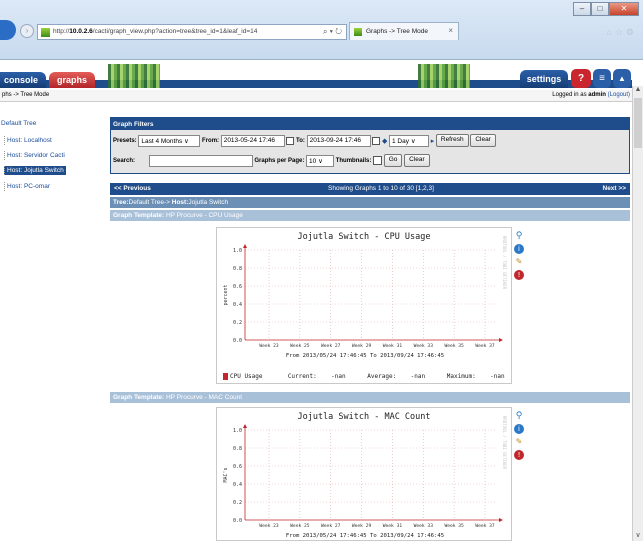 The height and width of the screenshot is (541, 643). I want to click on next-link: Next >>, so click(615, 188).